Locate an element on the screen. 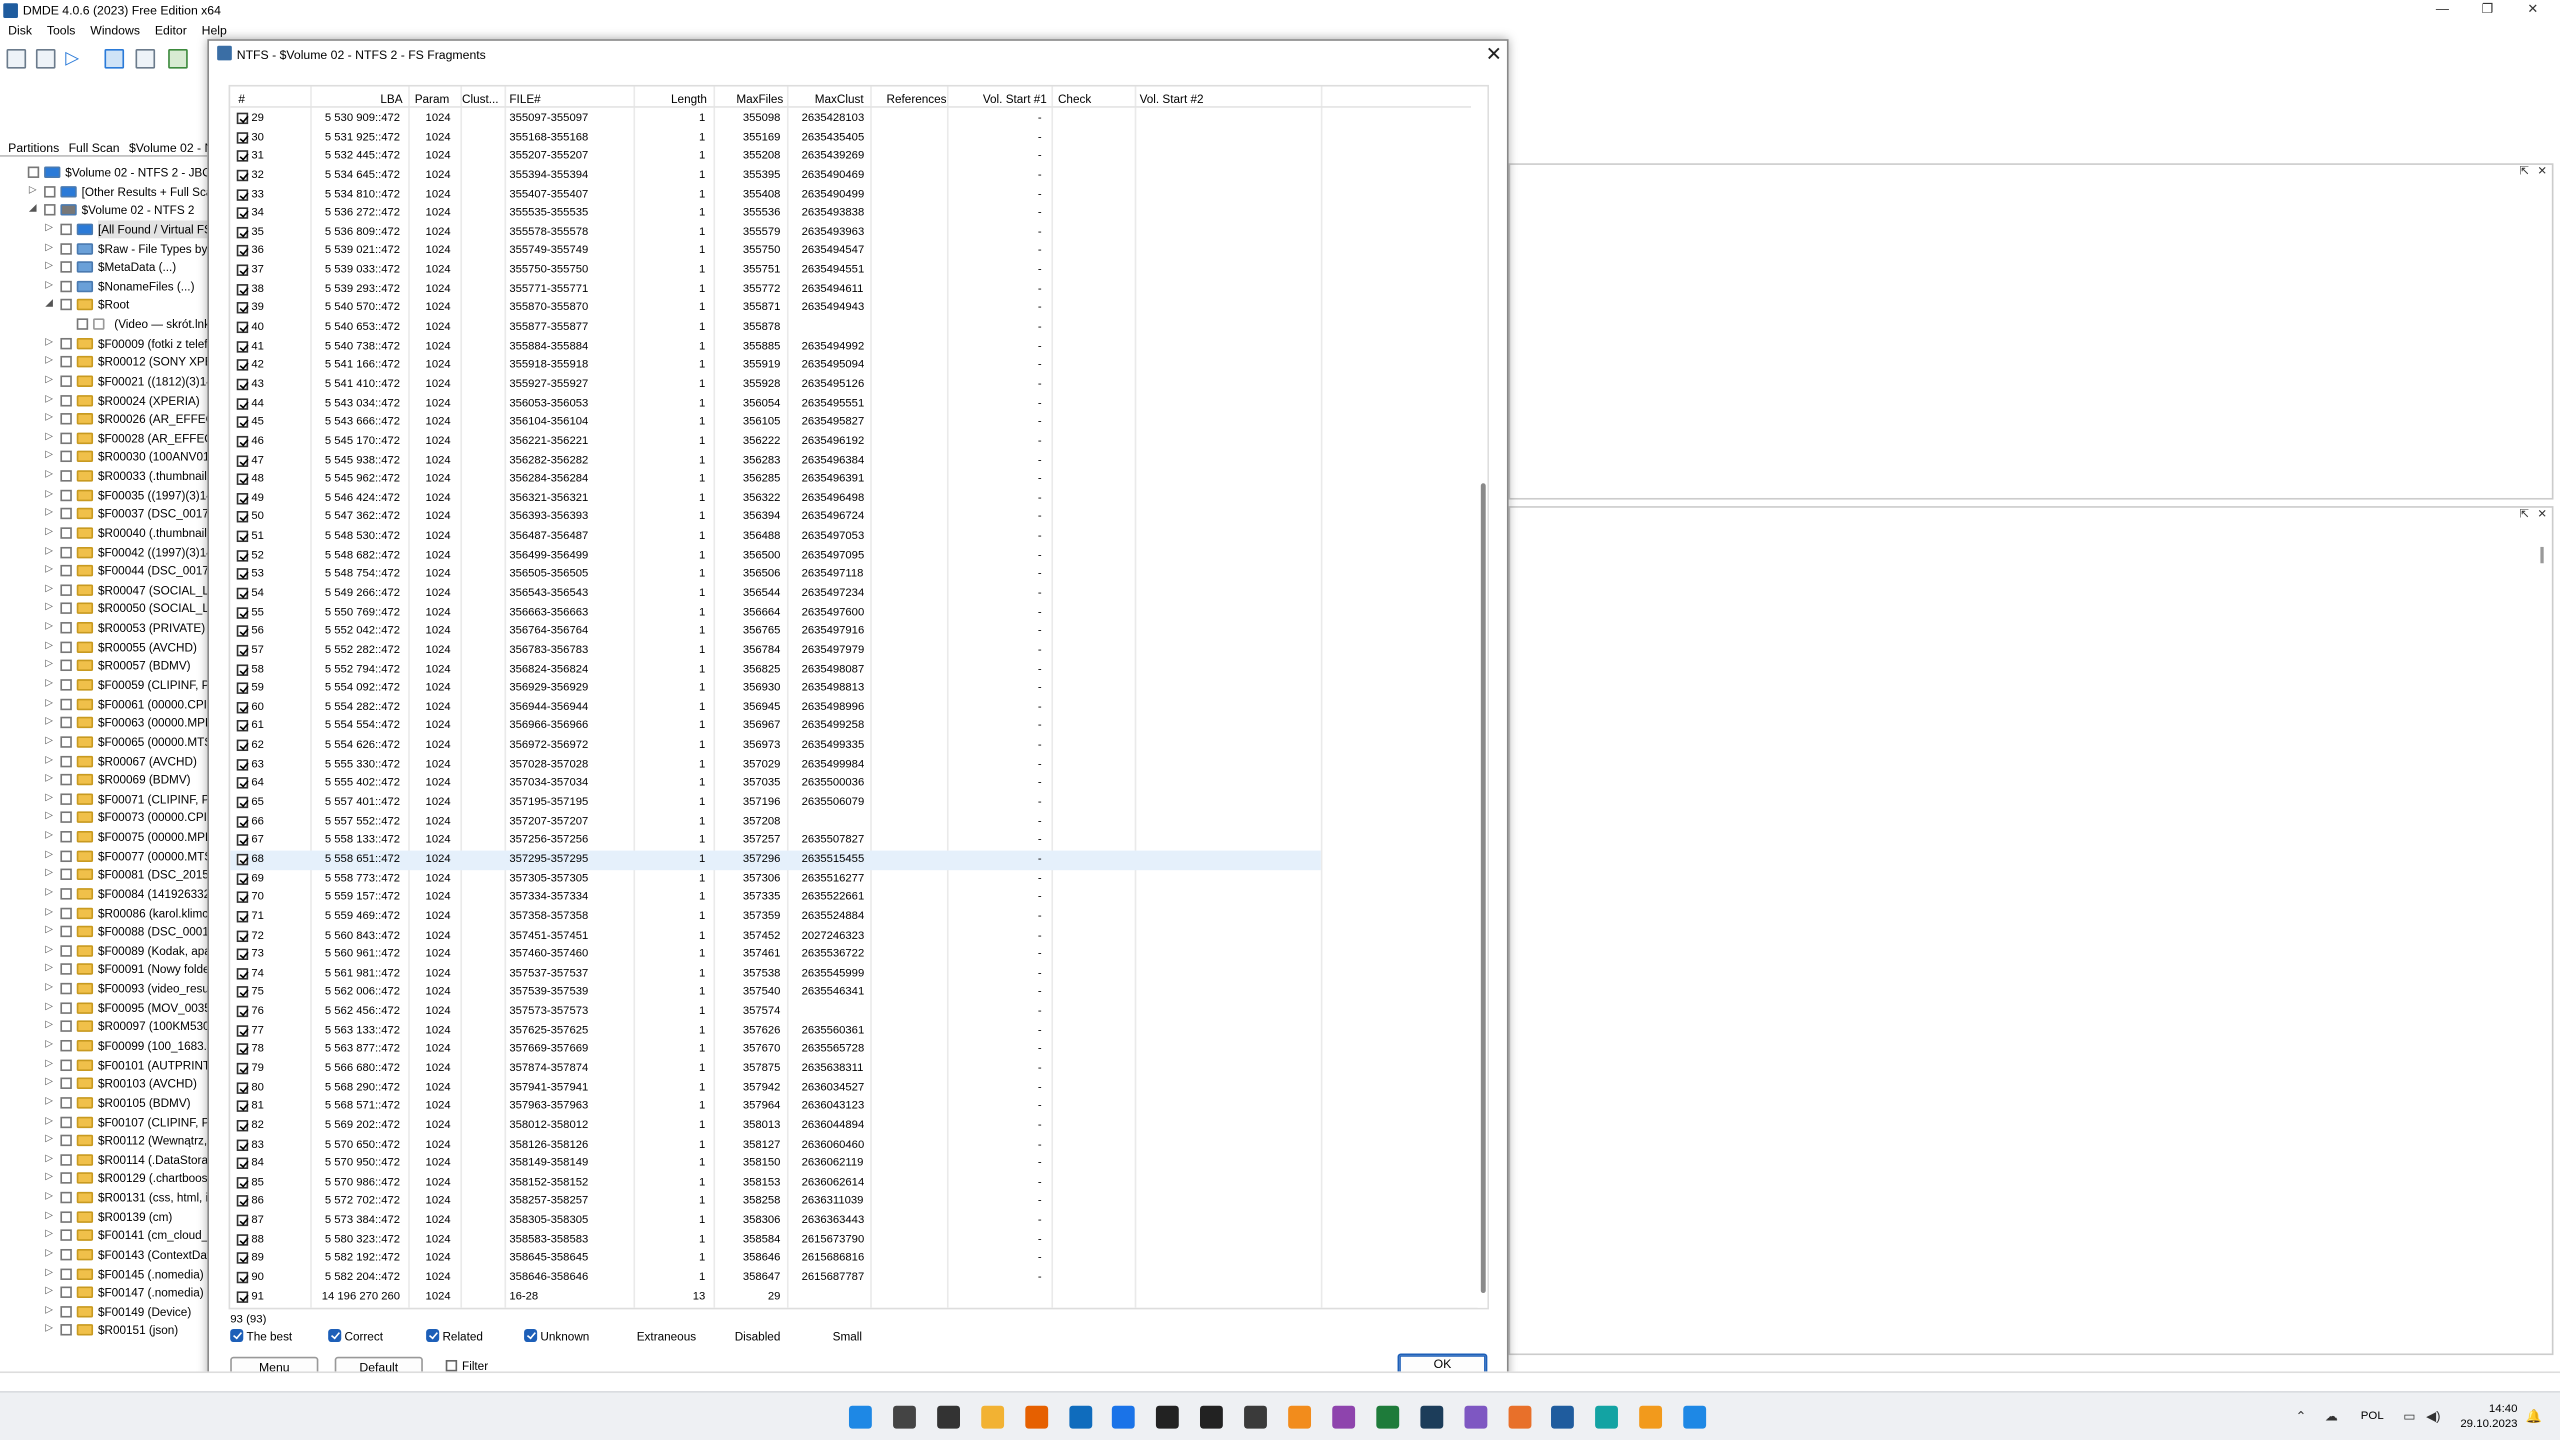 This screenshot has height=1440, width=2560. close-icon: ✕ is located at coordinates (2532, 9).